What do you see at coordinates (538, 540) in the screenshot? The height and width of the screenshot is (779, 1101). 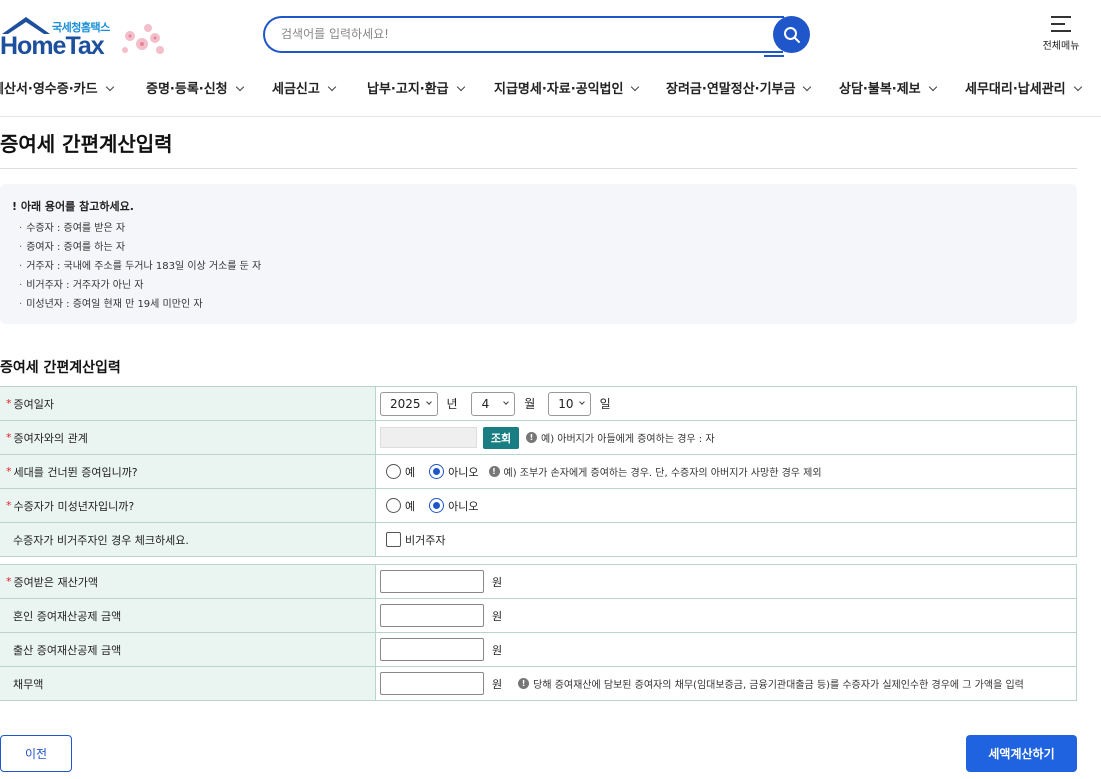 I see `row-nonresident: 수증자가 비거주자인 경우 체크하세요. 비거주자` at bounding box center [538, 540].